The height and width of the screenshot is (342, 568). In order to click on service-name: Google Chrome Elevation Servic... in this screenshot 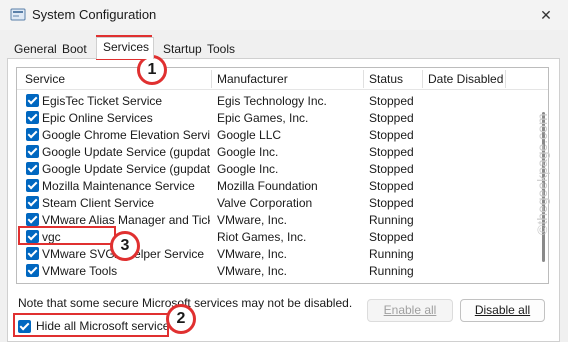, I will do `click(126, 135)`.